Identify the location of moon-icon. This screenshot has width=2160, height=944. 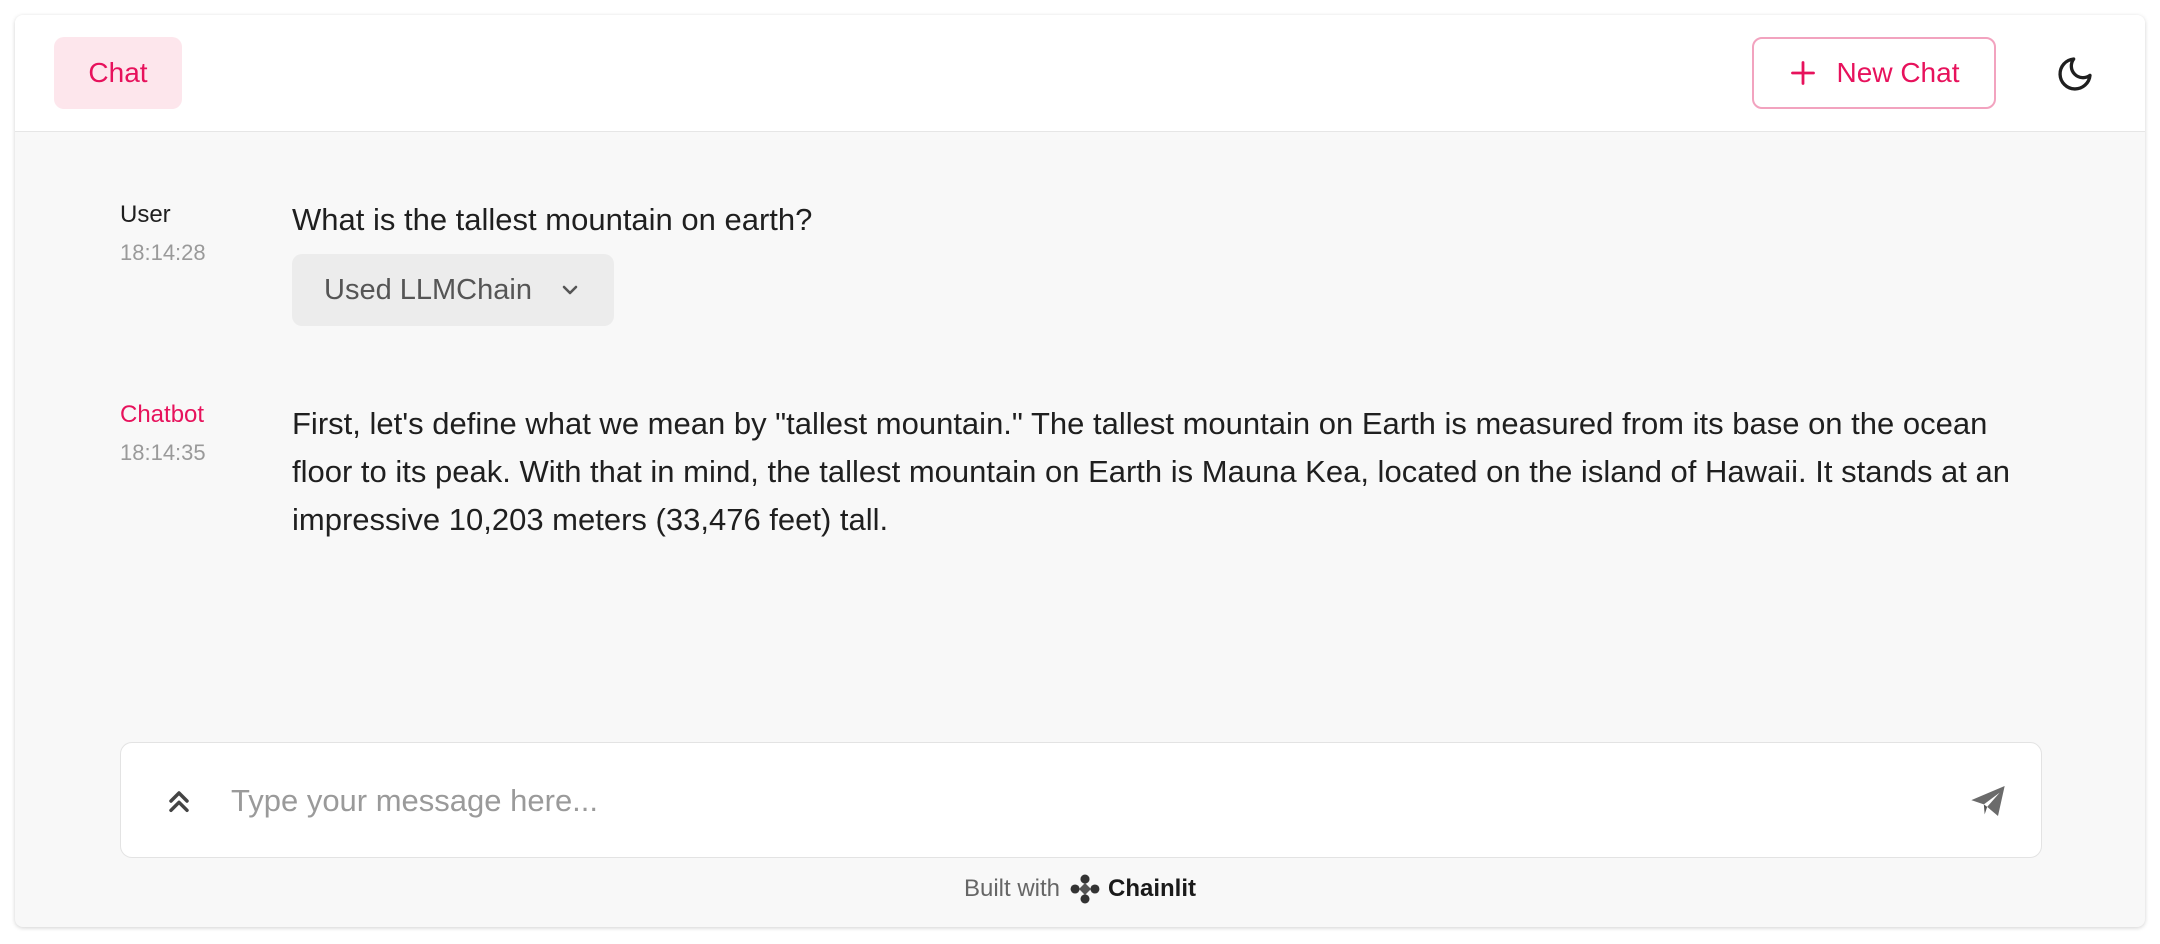
(2075, 74).